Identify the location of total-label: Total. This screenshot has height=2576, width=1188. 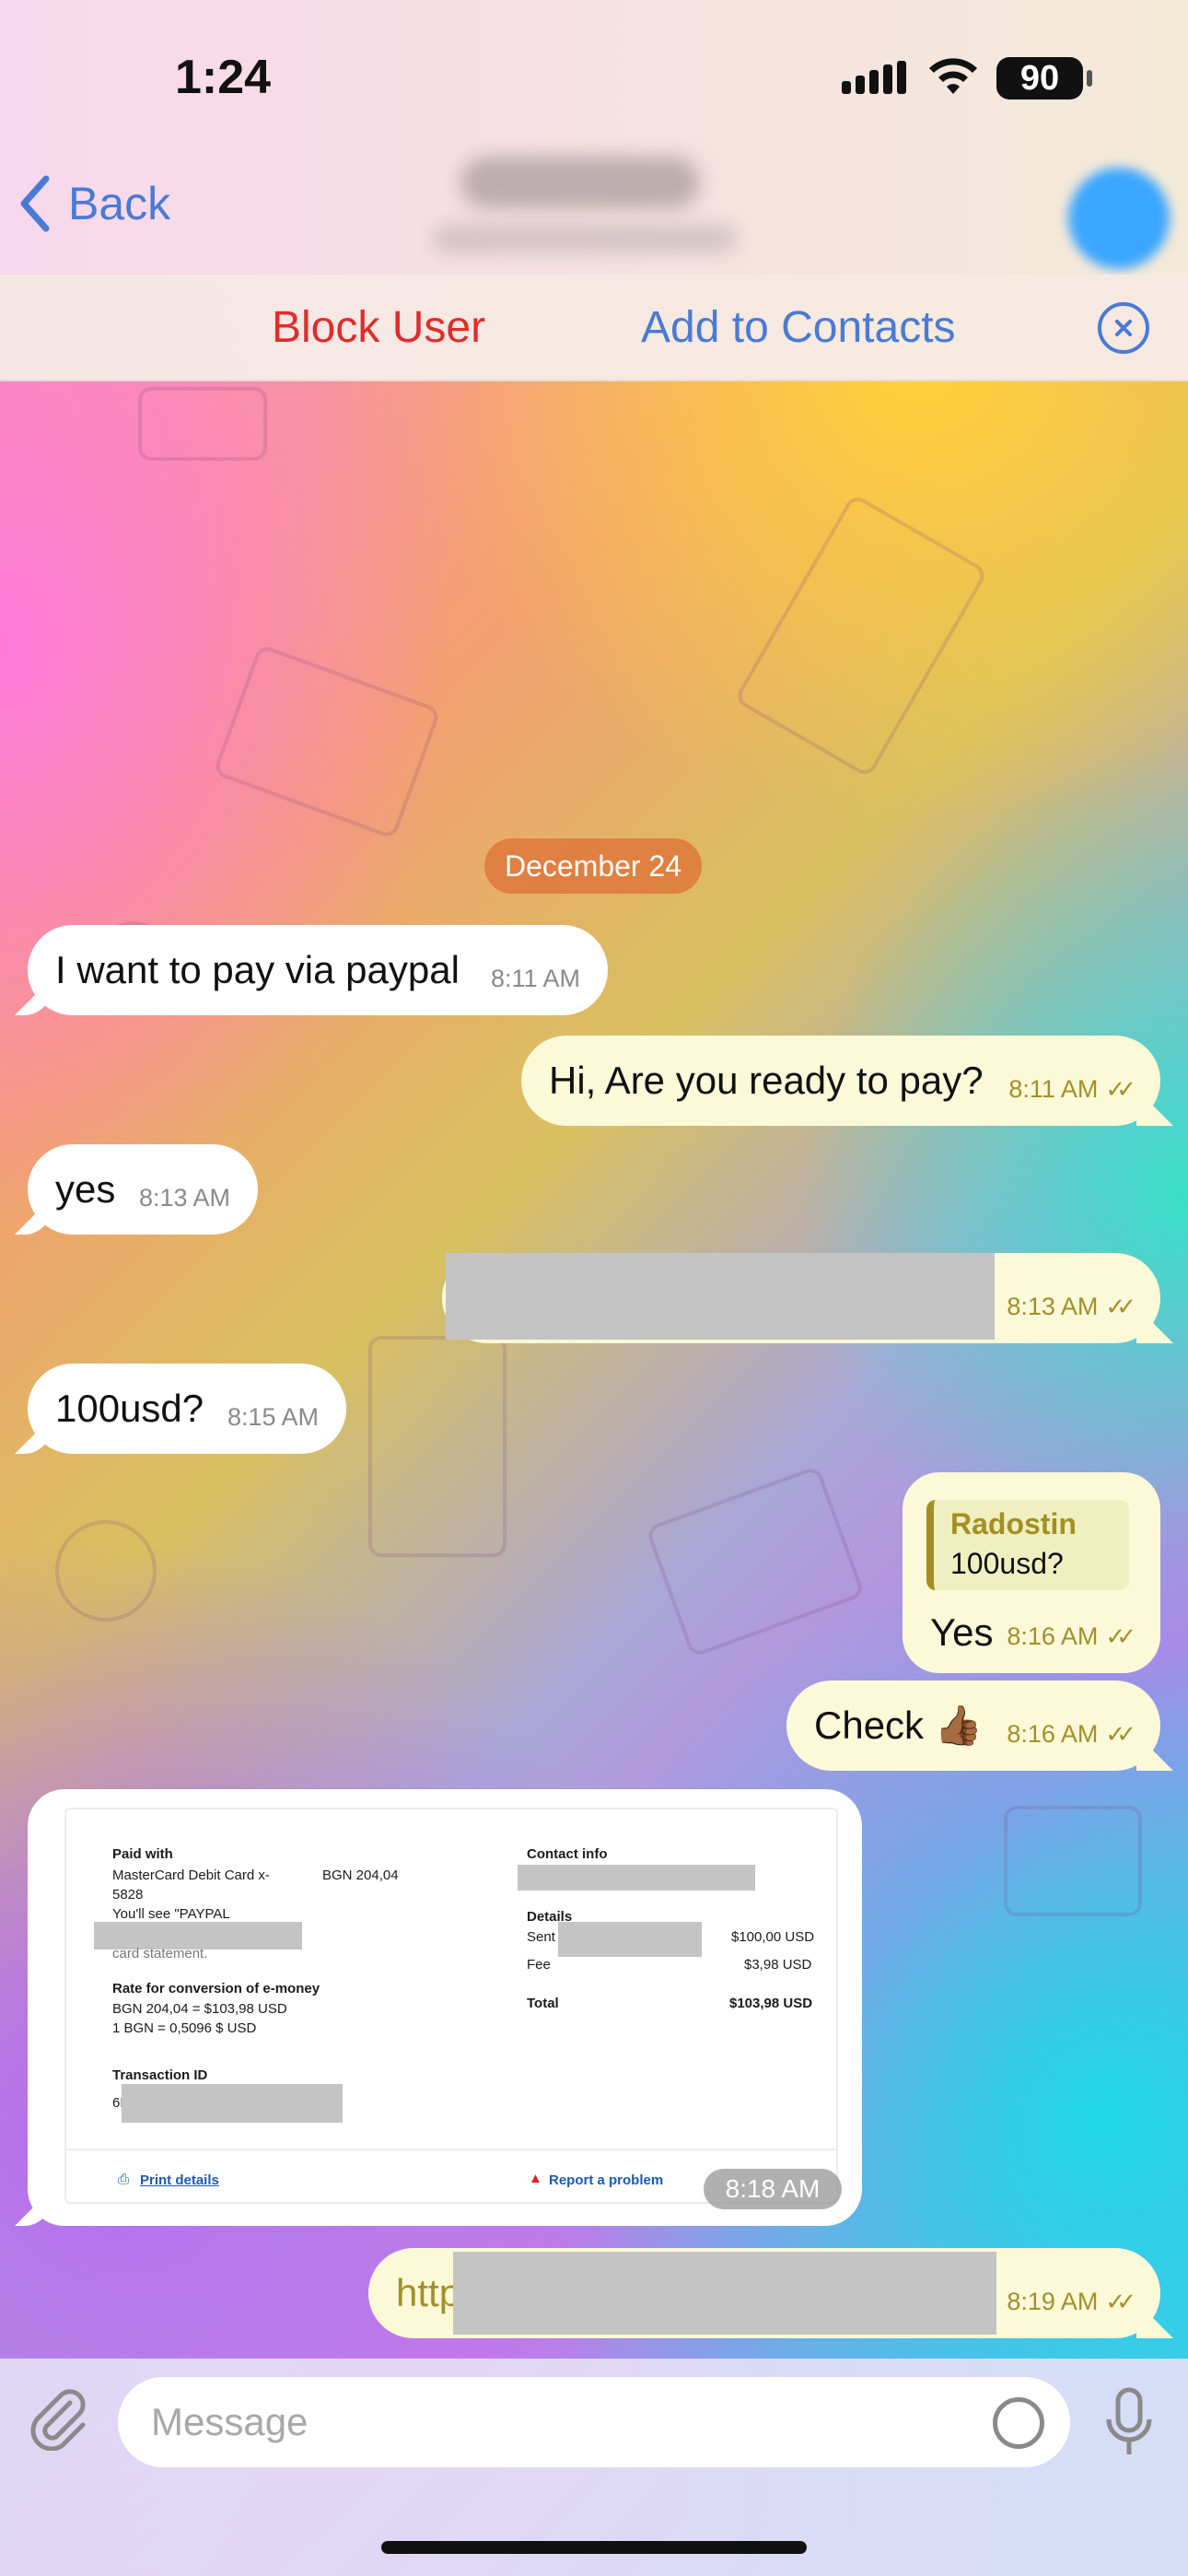
(543, 2003).